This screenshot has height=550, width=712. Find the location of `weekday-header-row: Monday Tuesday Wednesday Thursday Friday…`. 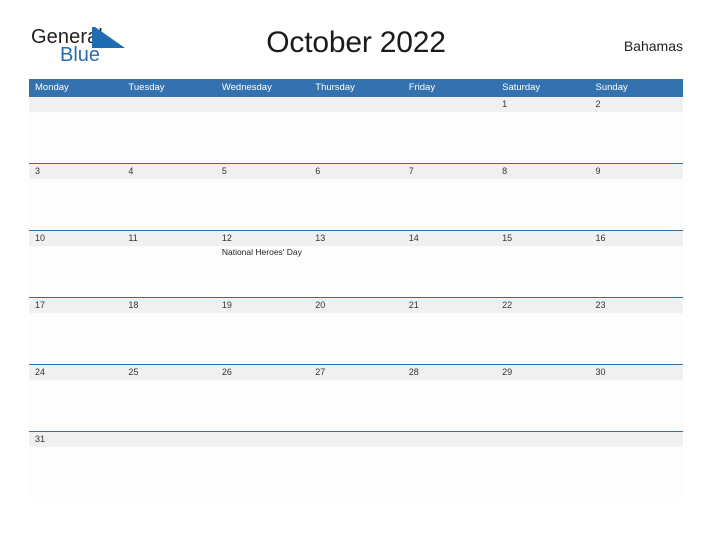

weekday-header-row: Monday Tuesday Wednesday Thursday Friday… is located at coordinates (356, 88).